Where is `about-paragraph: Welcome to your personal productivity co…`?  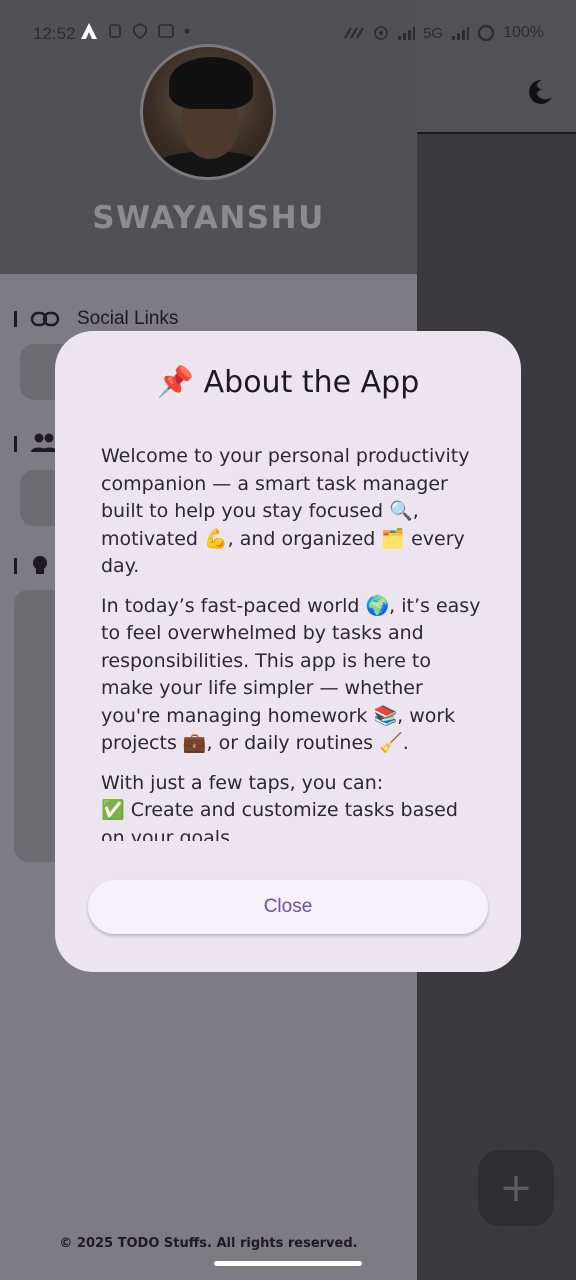 about-paragraph: Welcome to your personal productivity co… is located at coordinates (285, 511).